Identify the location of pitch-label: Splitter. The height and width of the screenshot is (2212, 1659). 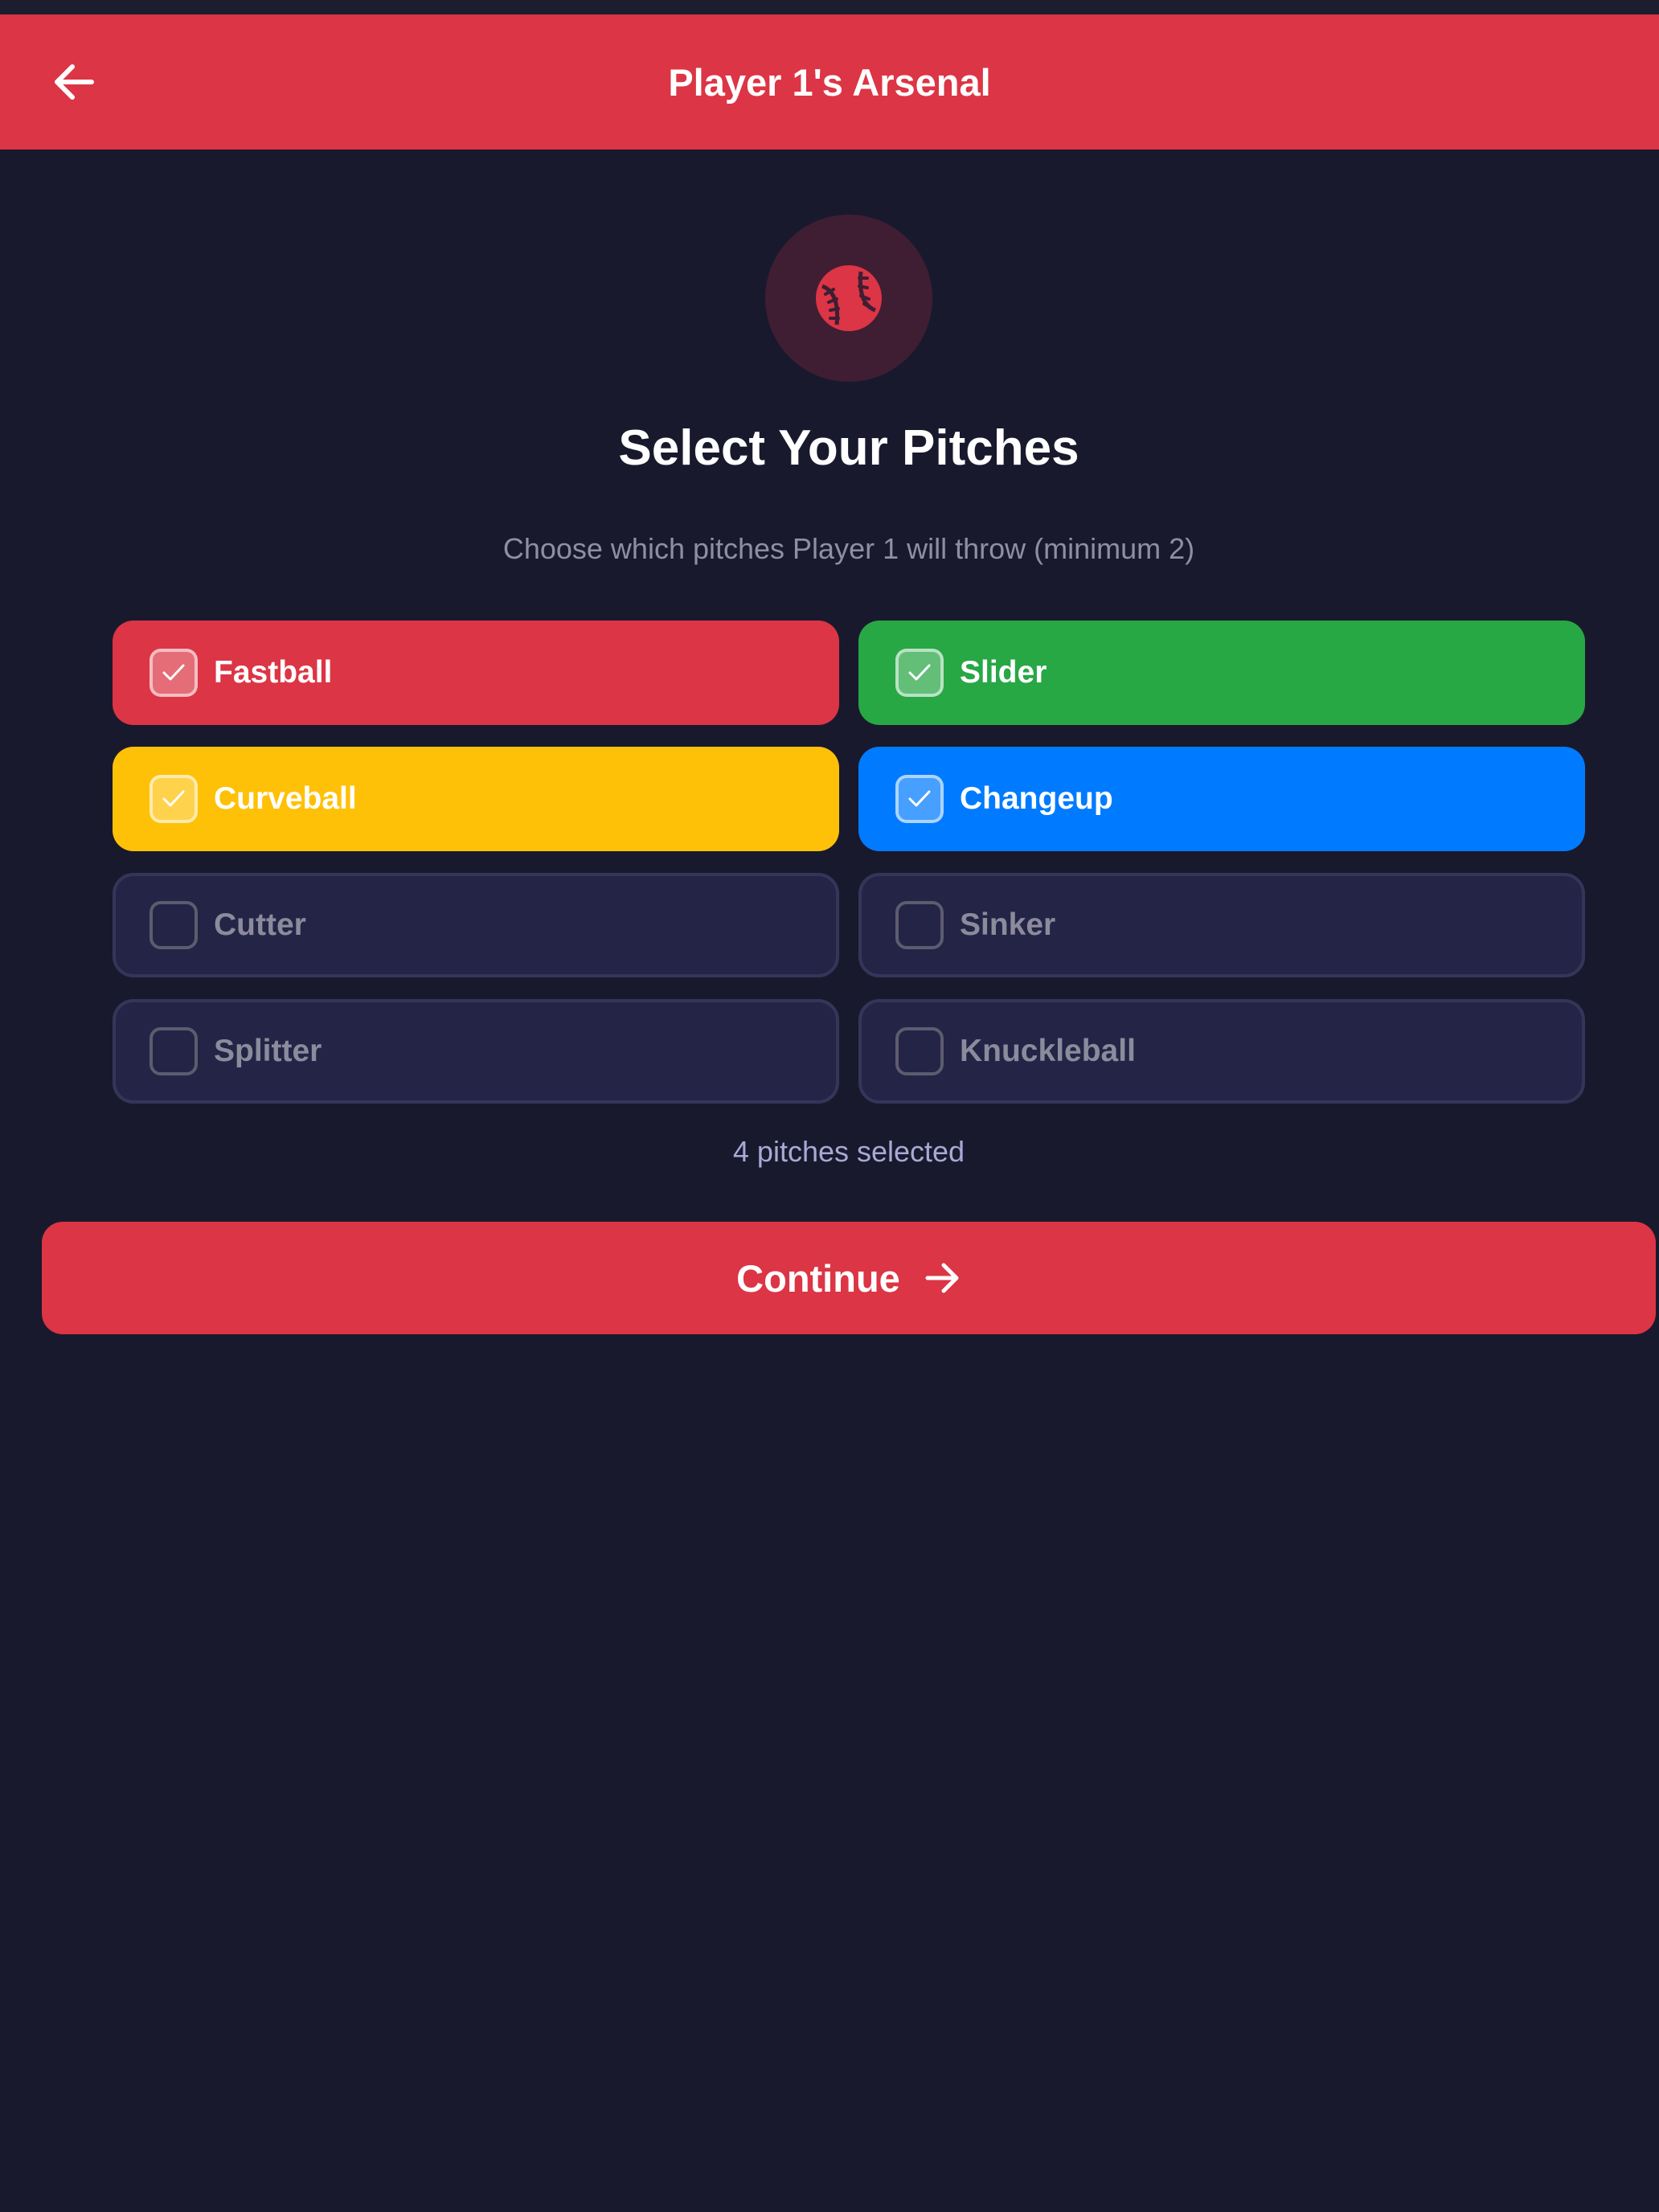
(268, 1051).